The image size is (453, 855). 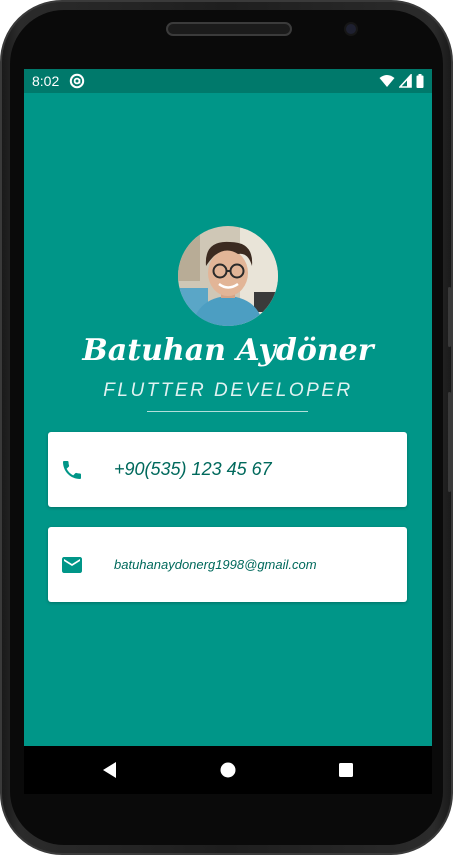 I want to click on email-icon, so click(x=72, y=565).